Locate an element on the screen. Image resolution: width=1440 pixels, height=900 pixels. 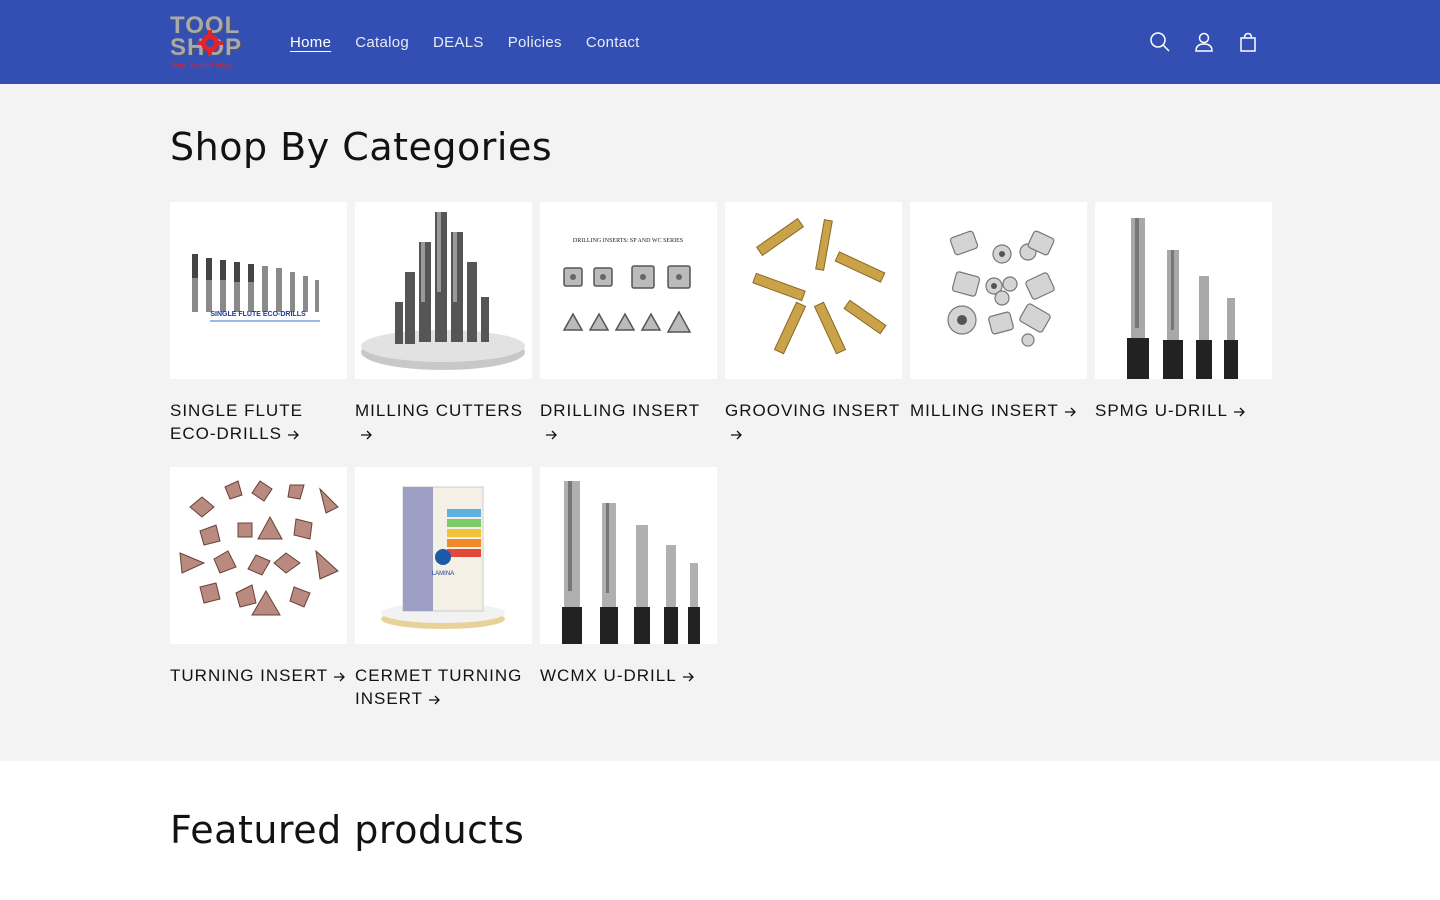
featured-title: Featured products is located at coordinates (347, 830).